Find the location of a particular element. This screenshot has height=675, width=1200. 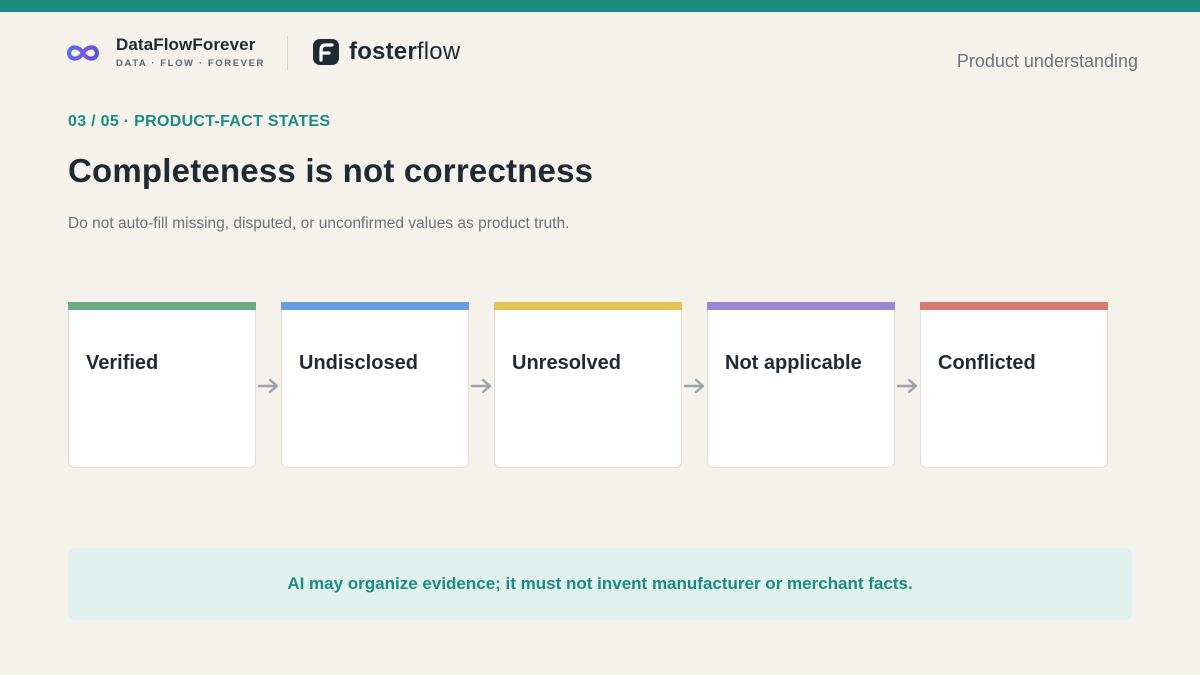

brand-tagline: DATA · FLOW · FOREVER is located at coordinates (190, 63).